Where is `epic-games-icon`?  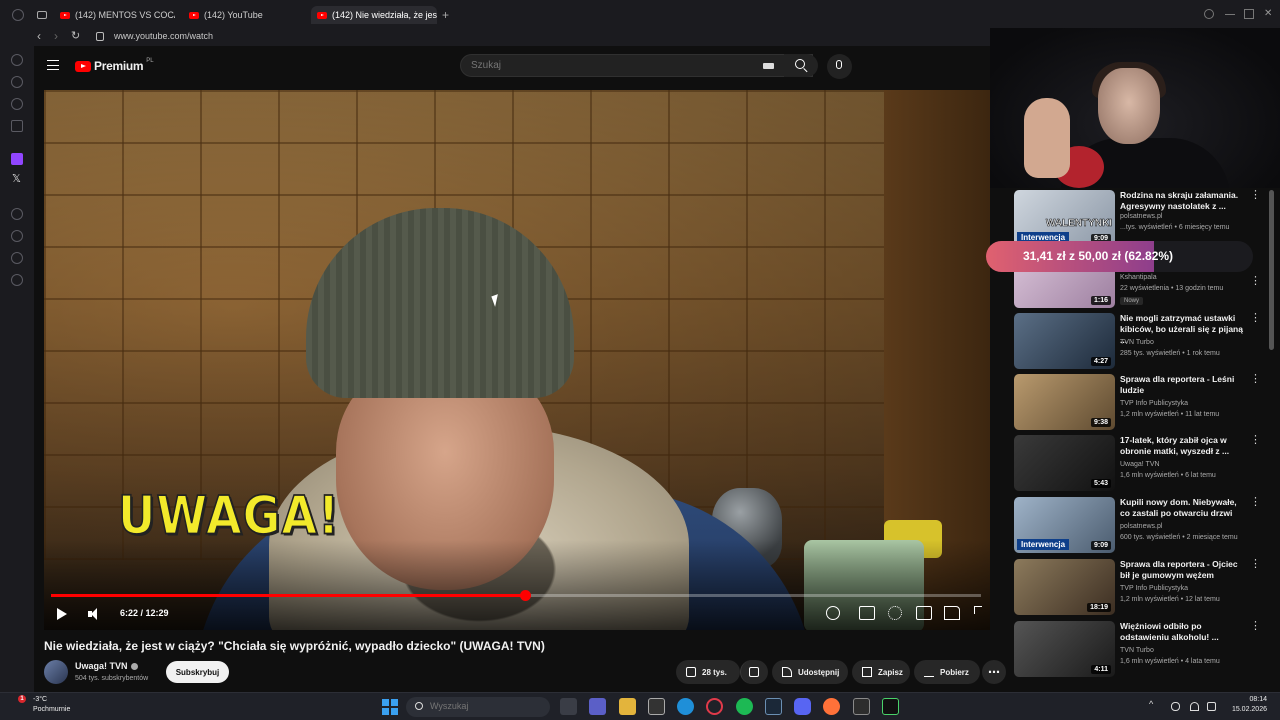
epic-games-icon is located at coordinates (656, 706).